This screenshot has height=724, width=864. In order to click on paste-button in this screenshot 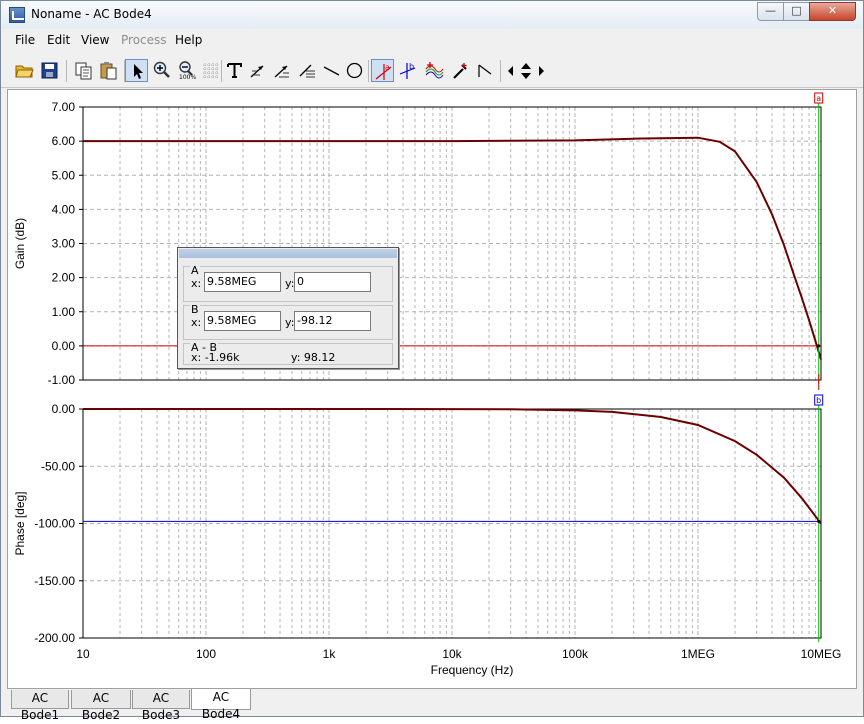, I will do `click(108, 70)`.